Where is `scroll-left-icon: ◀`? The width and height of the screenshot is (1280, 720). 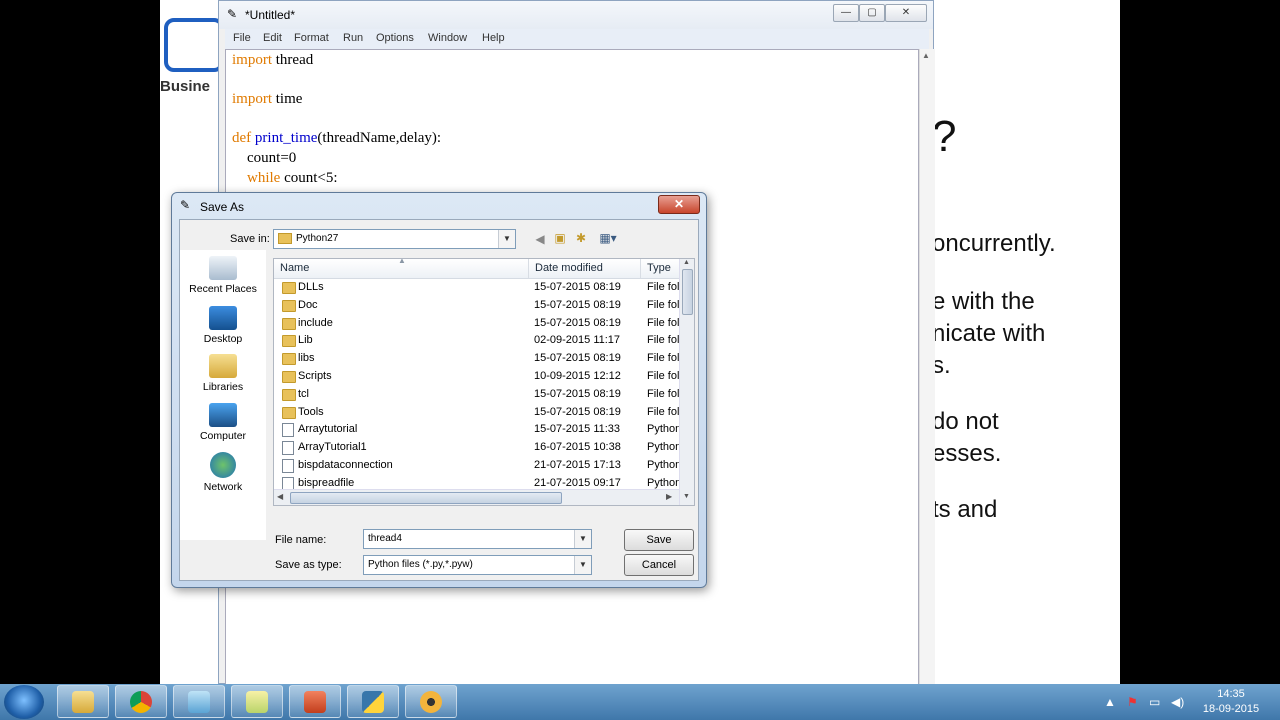
scroll-left-icon: ◀ is located at coordinates (280, 496).